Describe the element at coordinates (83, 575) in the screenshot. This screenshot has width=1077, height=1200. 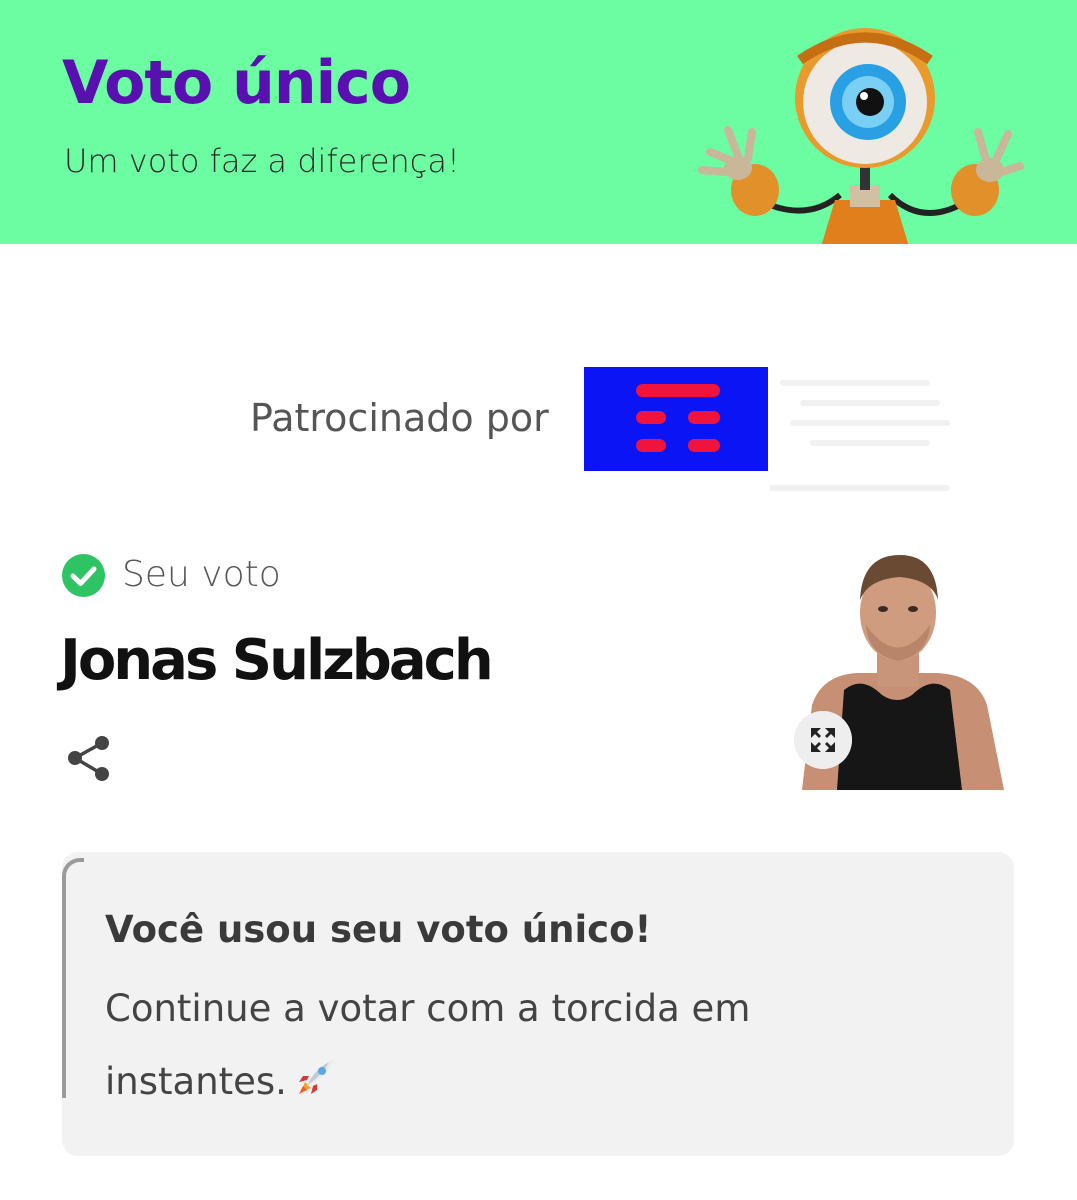
I see `check-circle-icon` at that location.